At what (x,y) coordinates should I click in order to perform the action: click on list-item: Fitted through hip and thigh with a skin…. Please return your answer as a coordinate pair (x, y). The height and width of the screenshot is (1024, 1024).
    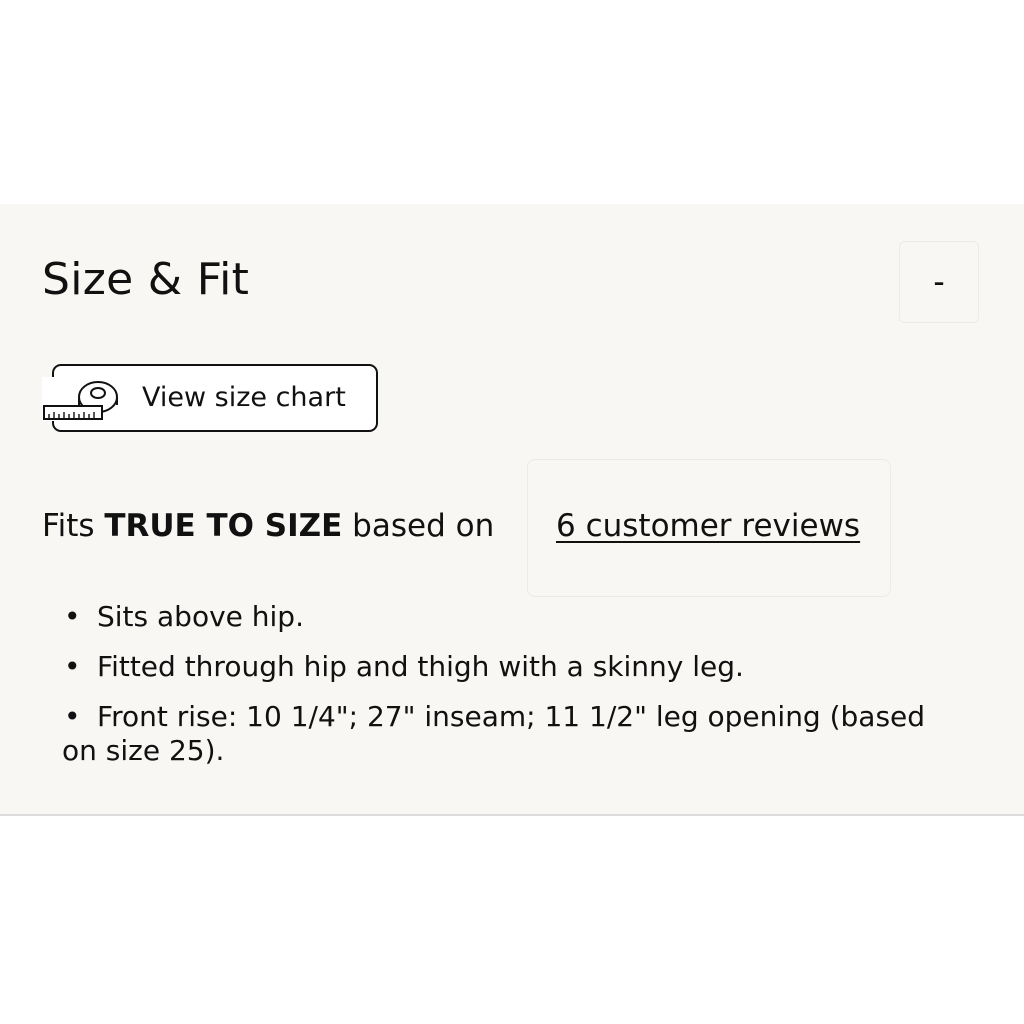
    Looking at the image, I should click on (512, 667).